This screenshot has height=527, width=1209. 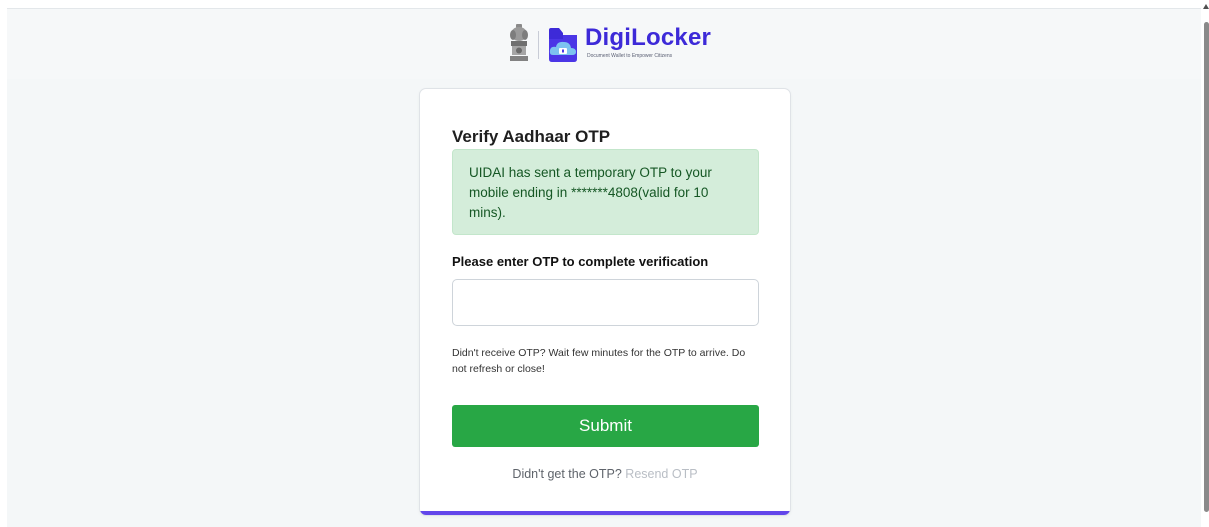 I want to click on scroll-up-arrow-icon, so click(x=1206, y=6).